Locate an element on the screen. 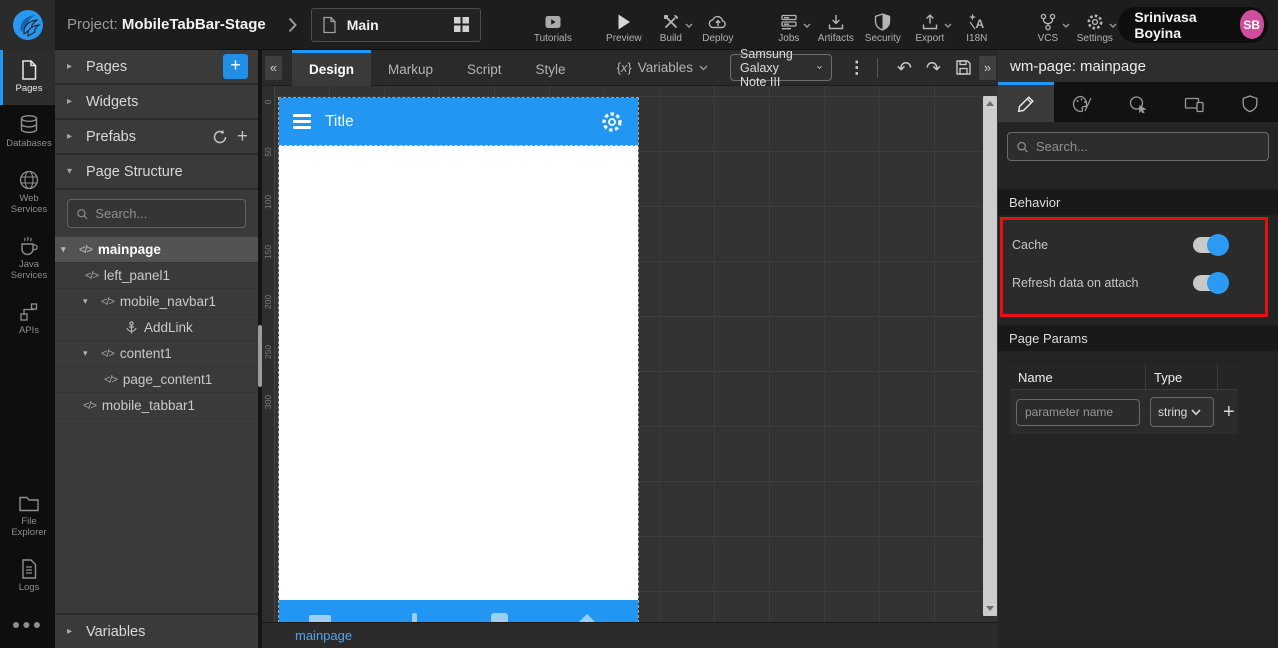 This screenshot has height=648, width=1278. tab-devices is located at coordinates (1194, 102).